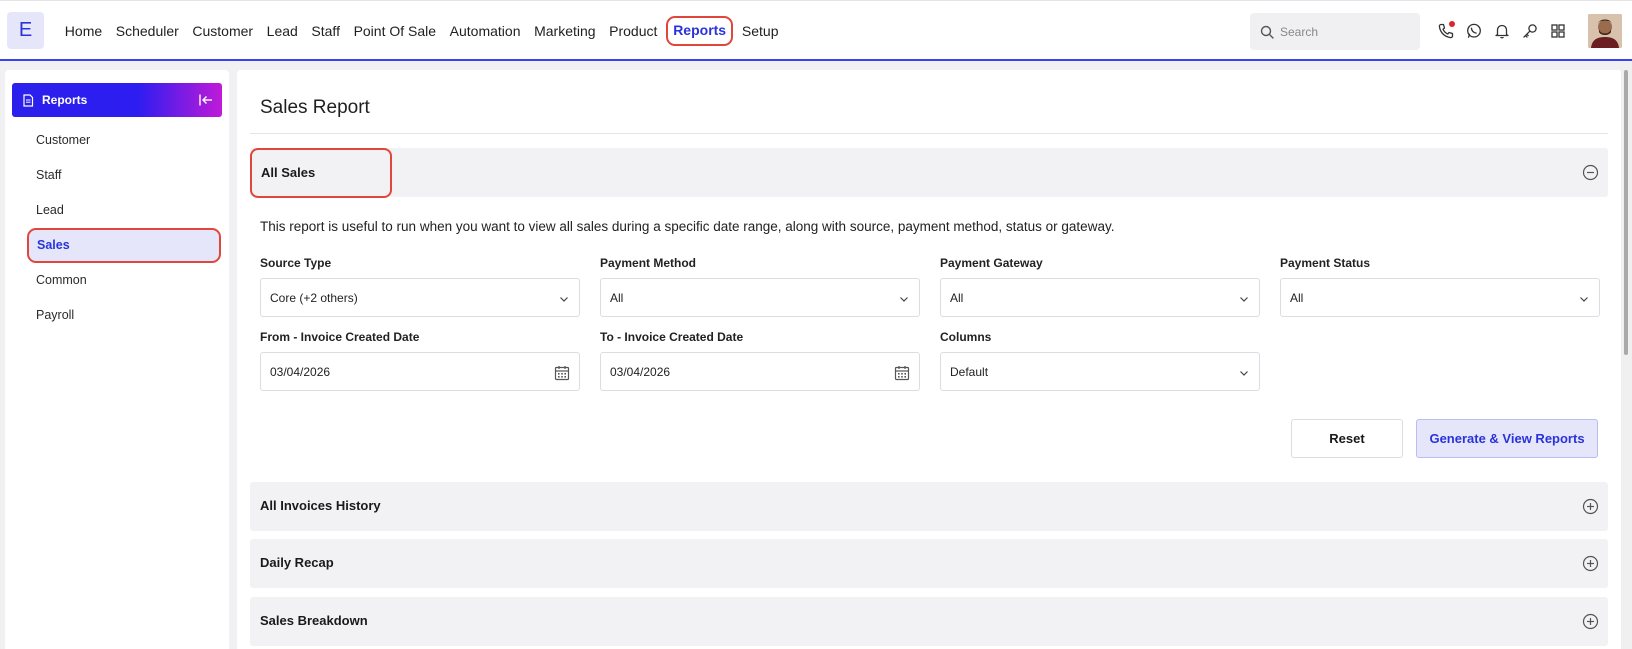 Image resolution: width=1632 pixels, height=649 pixels. I want to click on nav-lead: Lead, so click(282, 31).